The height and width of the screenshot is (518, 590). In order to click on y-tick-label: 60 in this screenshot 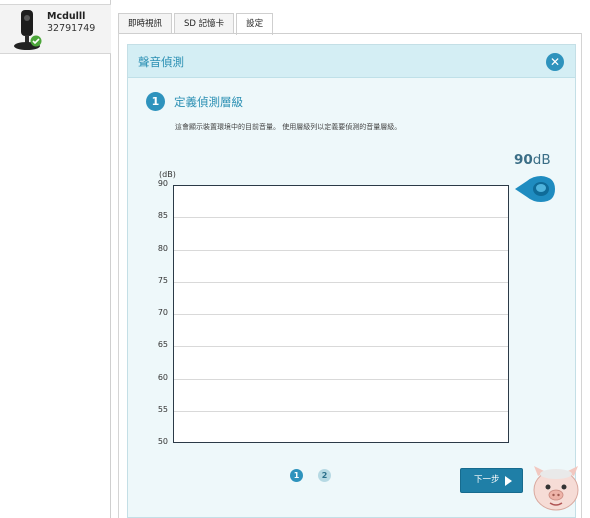, I will do `click(162, 377)`.